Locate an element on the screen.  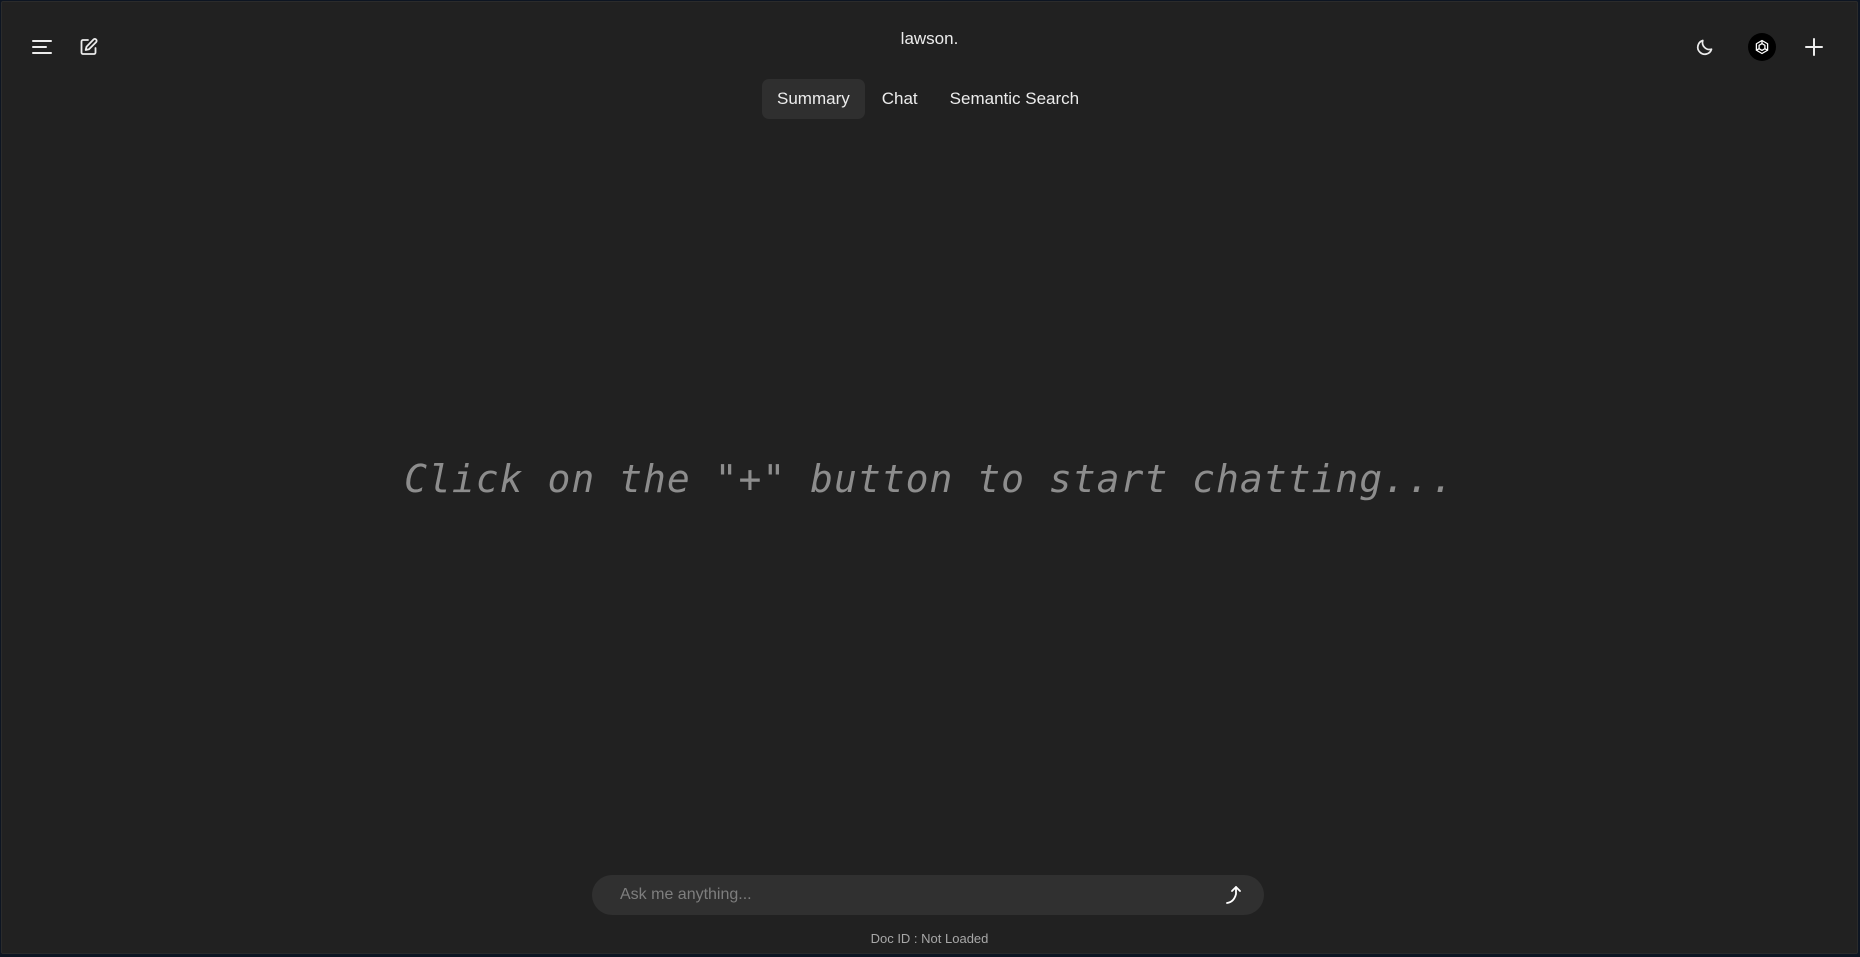
openai-logo-icon is located at coordinates (1762, 47).